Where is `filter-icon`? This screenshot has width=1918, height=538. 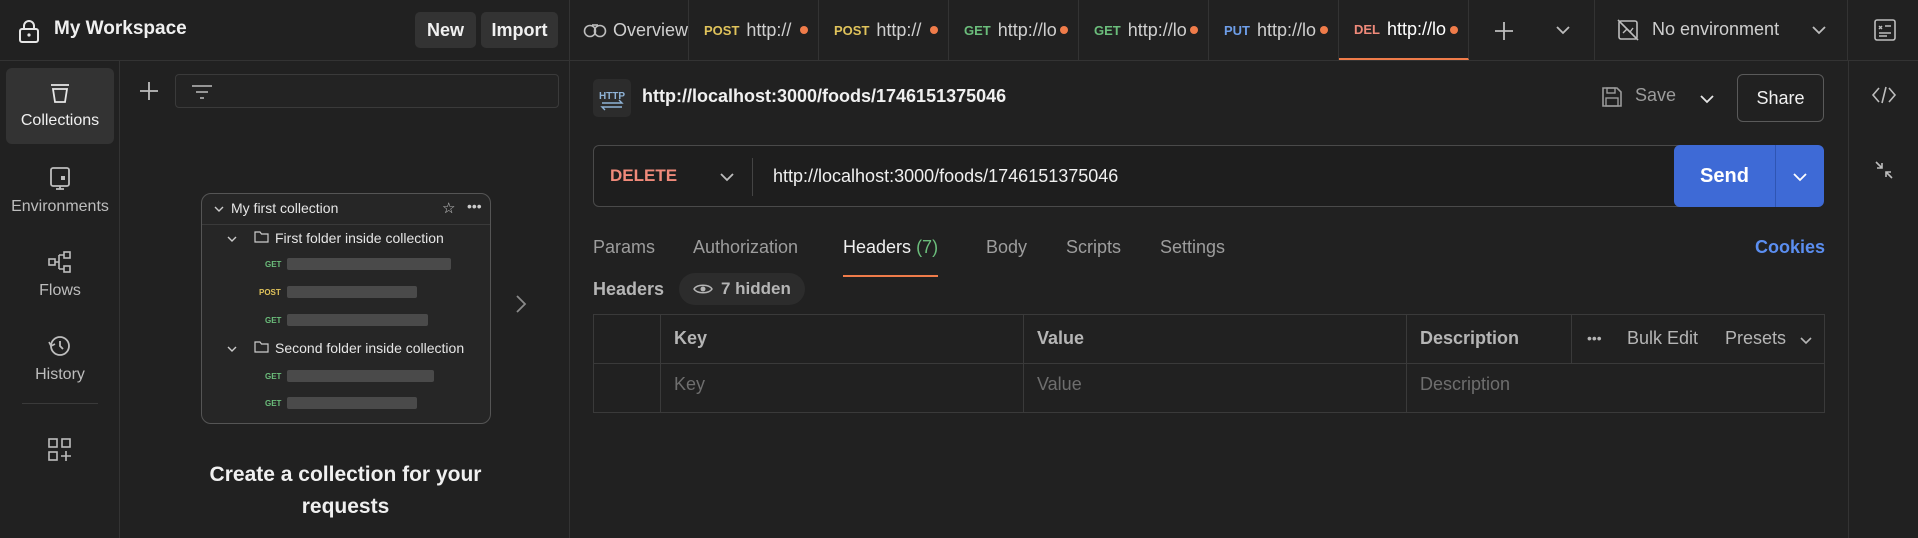 filter-icon is located at coordinates (202, 92).